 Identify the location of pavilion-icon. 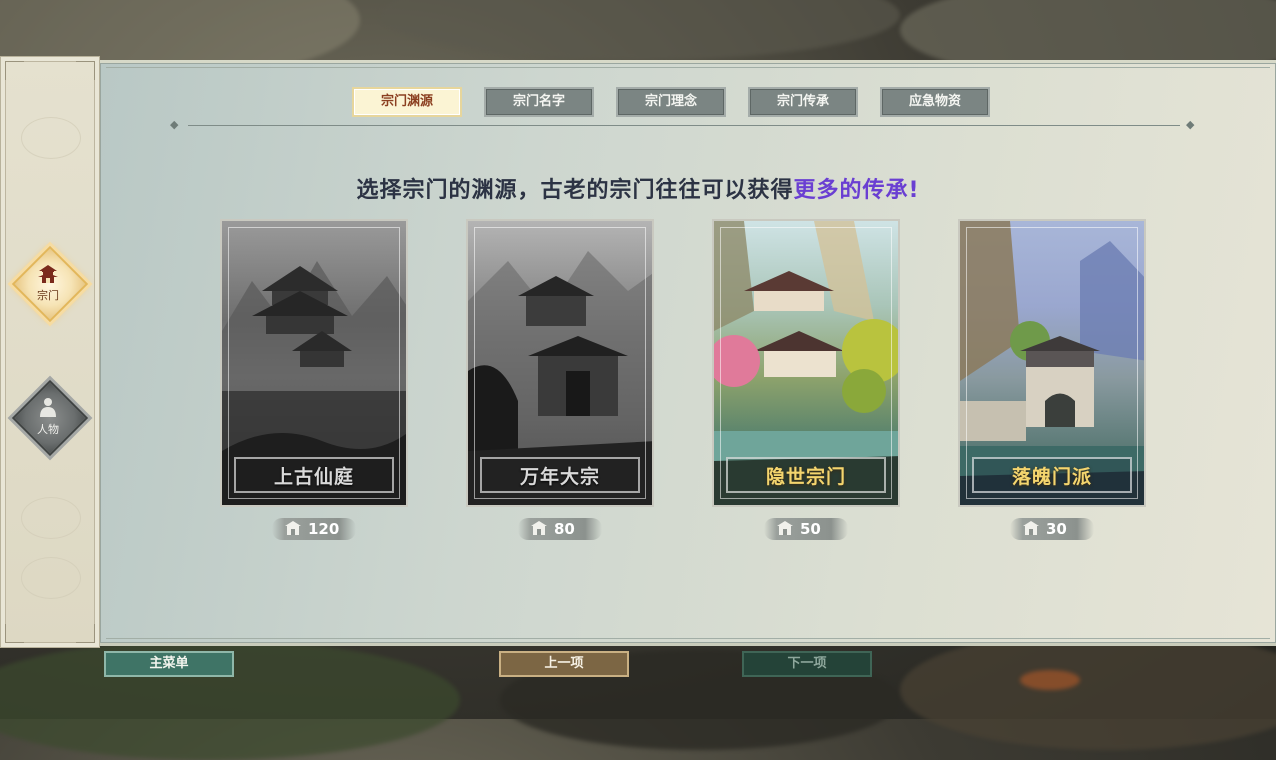
(48, 274).